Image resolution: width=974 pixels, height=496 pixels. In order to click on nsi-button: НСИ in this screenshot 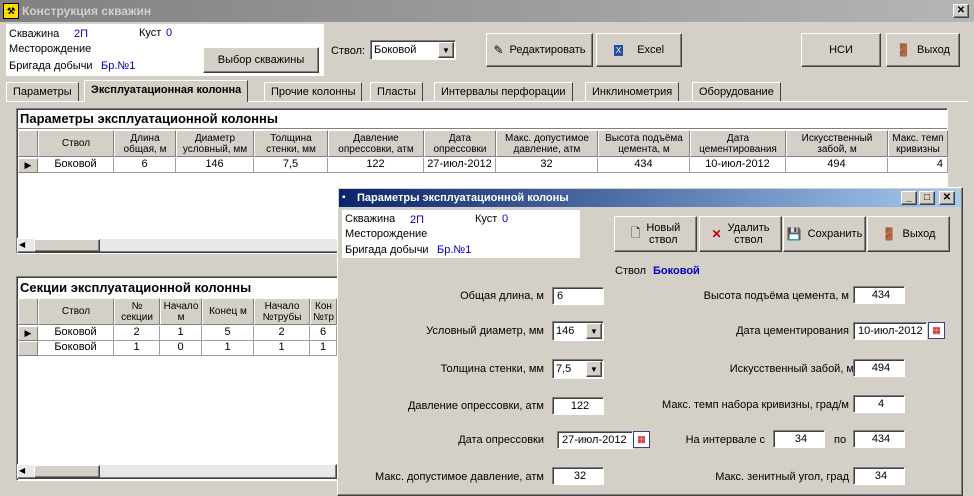, I will do `click(841, 50)`.